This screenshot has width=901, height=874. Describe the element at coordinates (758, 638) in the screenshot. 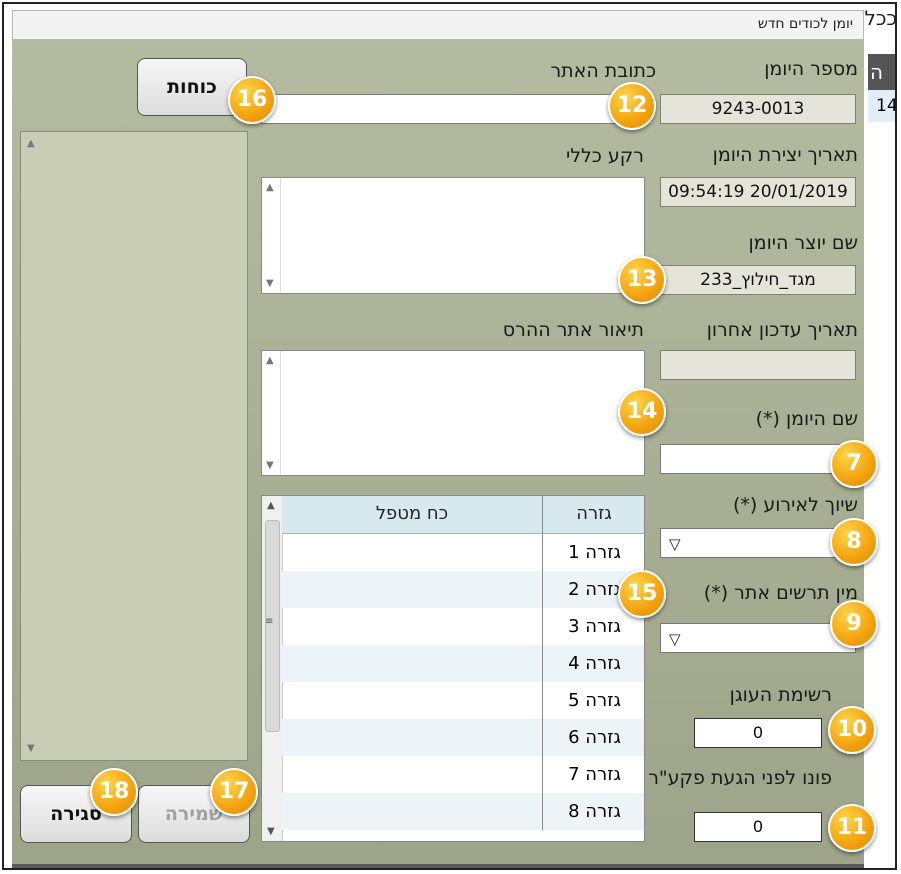

I see `site-scenario-select: ▽` at that location.